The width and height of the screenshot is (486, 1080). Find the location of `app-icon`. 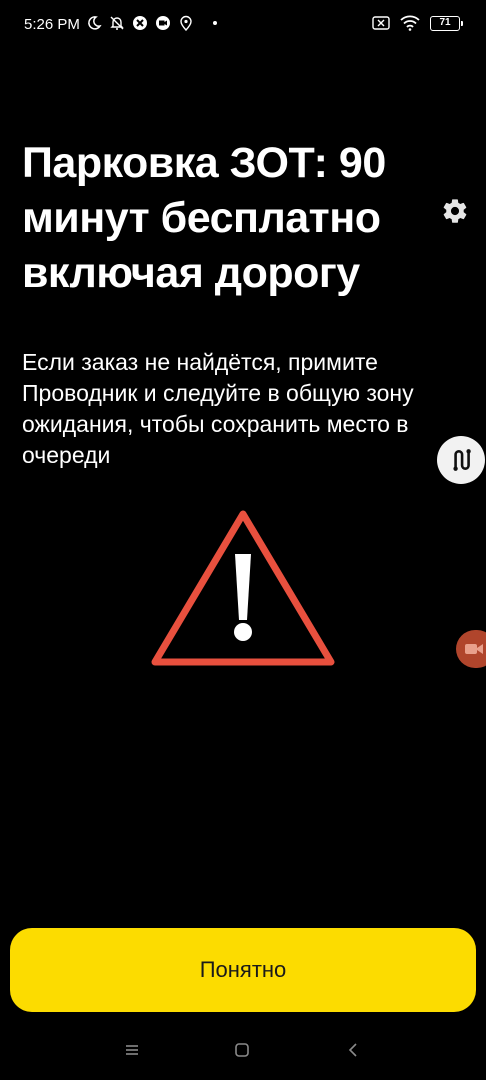

app-icon is located at coordinates (140, 23).